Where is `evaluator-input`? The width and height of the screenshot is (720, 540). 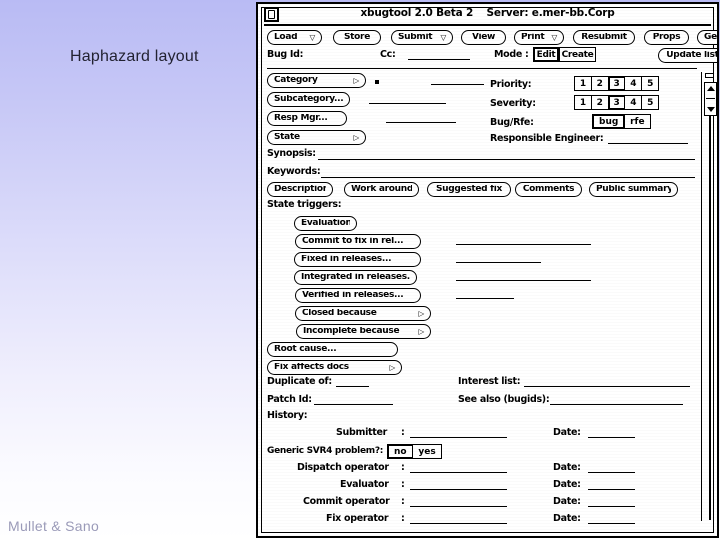
evaluator-input is located at coordinates (458, 489).